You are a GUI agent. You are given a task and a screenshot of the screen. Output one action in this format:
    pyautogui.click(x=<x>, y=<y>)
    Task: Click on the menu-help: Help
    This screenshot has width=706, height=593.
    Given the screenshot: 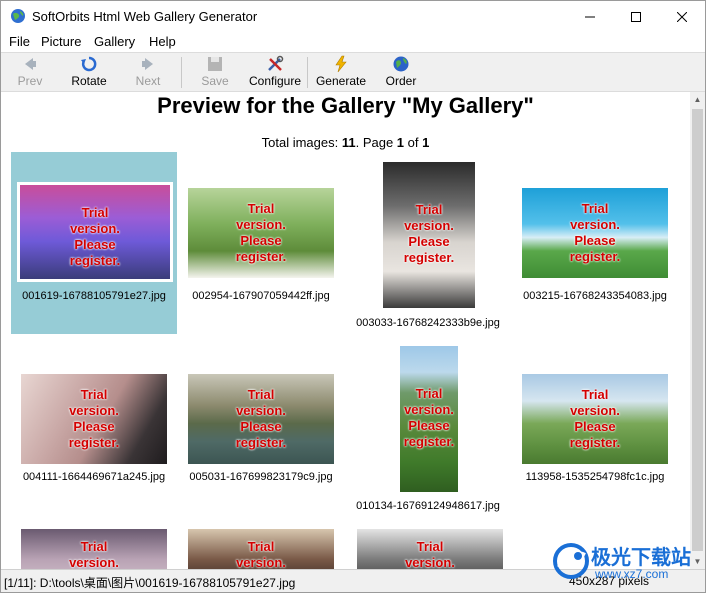 What is the action you would take?
    pyautogui.click(x=162, y=41)
    